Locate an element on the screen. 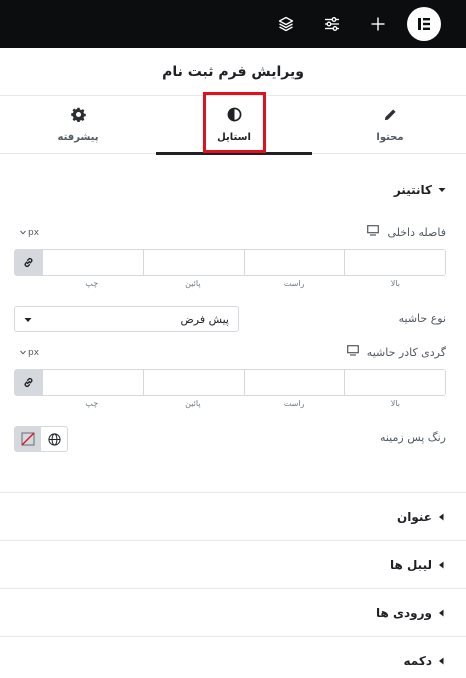  border-type-select: پیش فرض is located at coordinates (126, 319).